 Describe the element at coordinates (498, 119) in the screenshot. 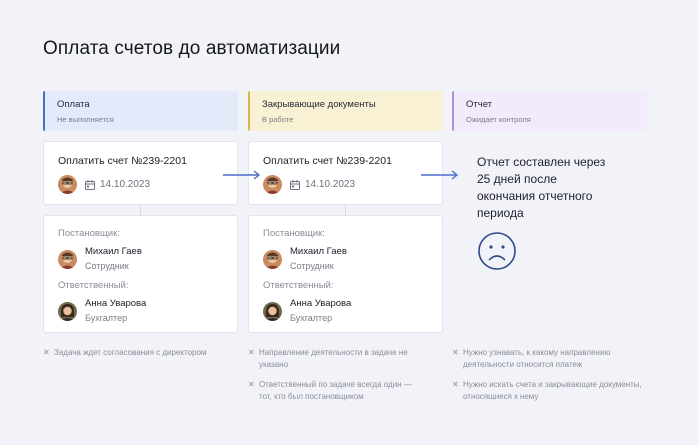

I see `stage-status: Ожидает контроля` at that location.